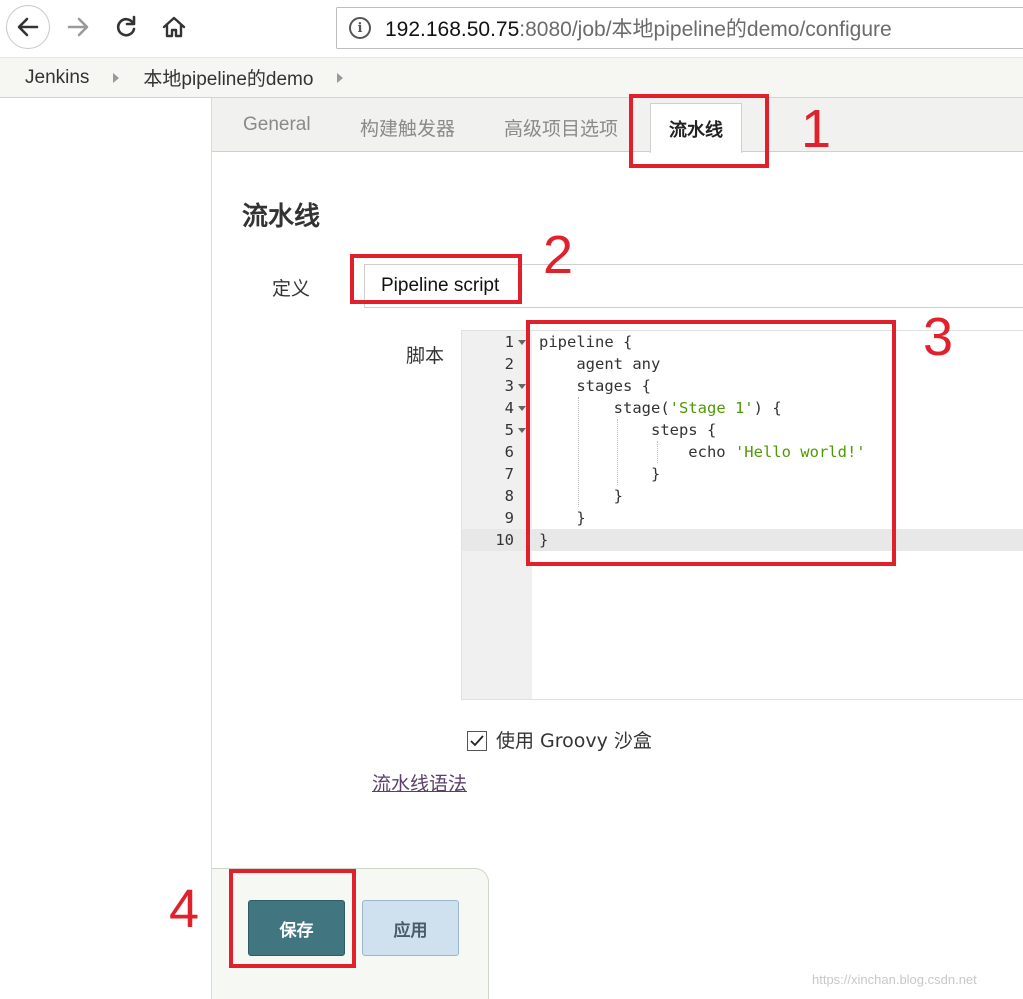 The height and width of the screenshot is (999, 1023). I want to click on tab-general: General, so click(277, 125).